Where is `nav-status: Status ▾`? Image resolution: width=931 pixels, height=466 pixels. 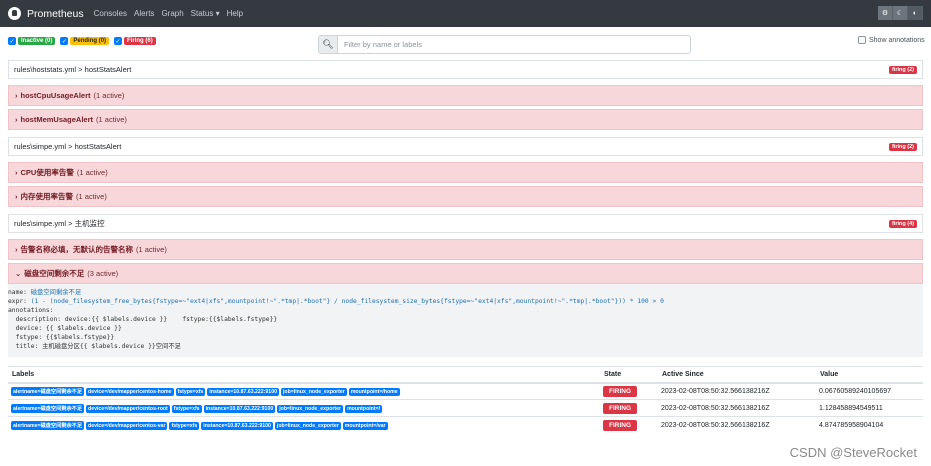 nav-status: Status ▾ is located at coordinates (205, 13).